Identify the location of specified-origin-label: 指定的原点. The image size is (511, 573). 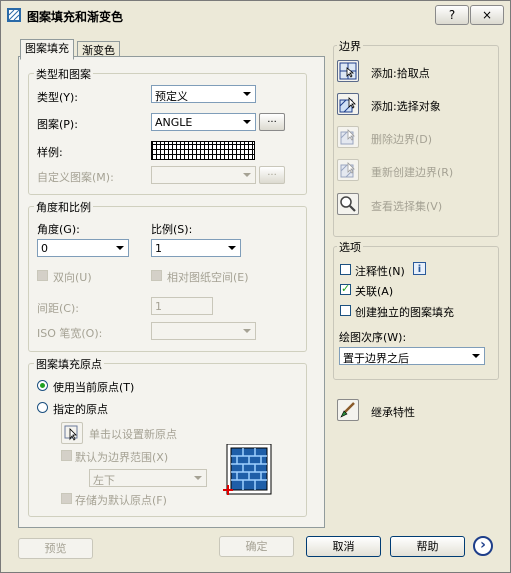
(80, 409).